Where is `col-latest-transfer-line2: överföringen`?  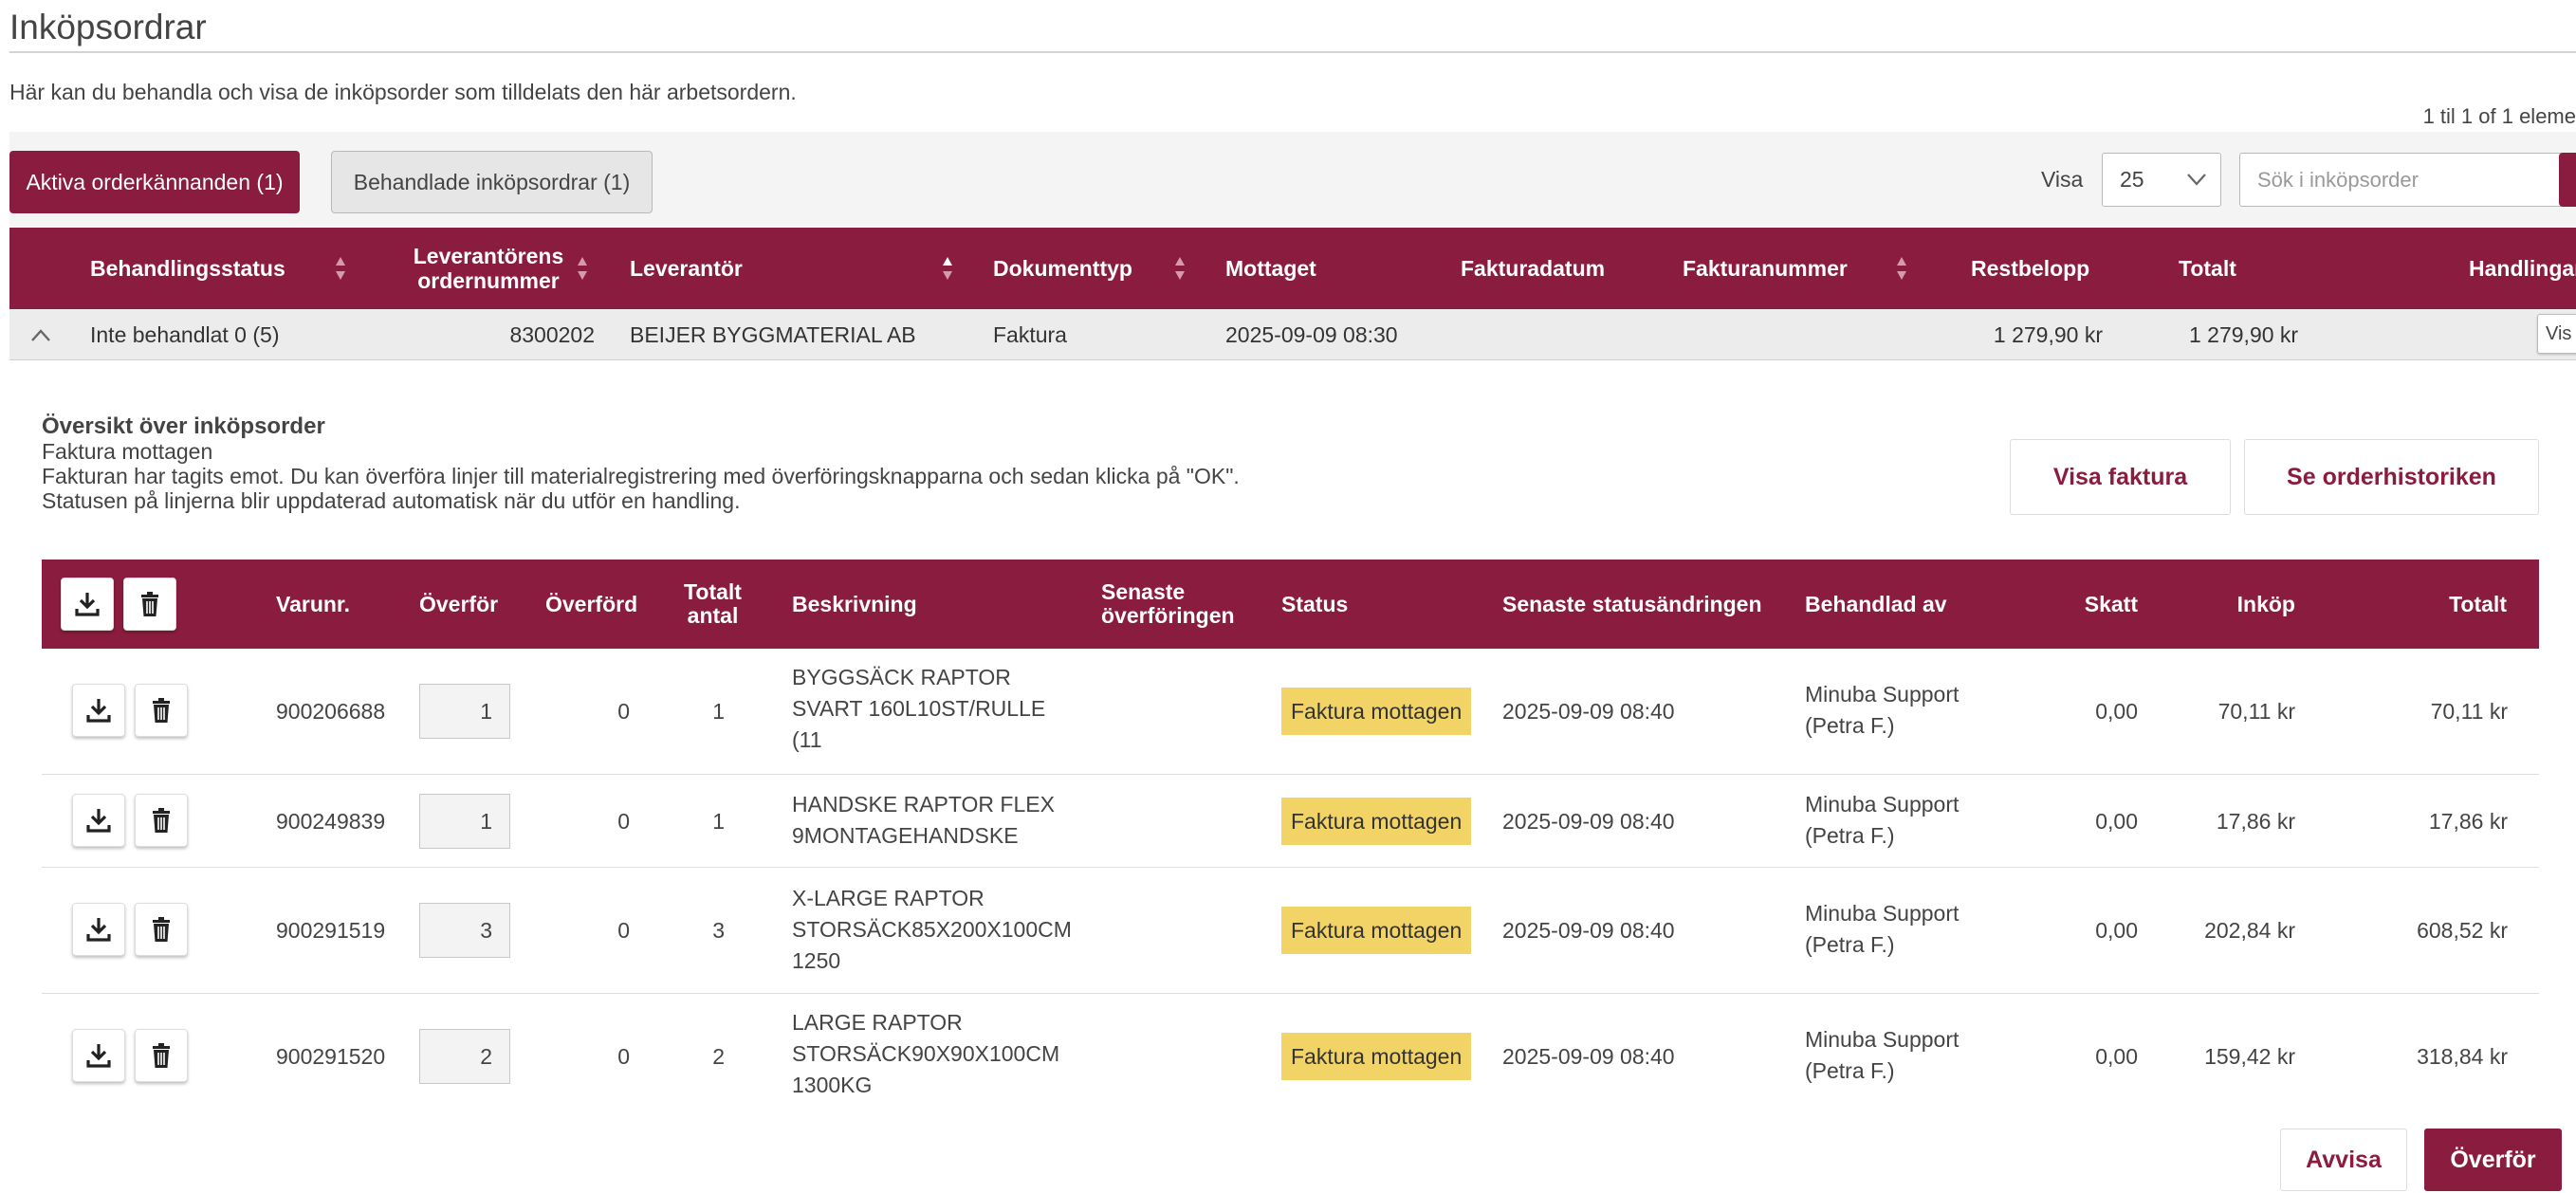
col-latest-transfer-line2: överföringen is located at coordinates (1168, 615).